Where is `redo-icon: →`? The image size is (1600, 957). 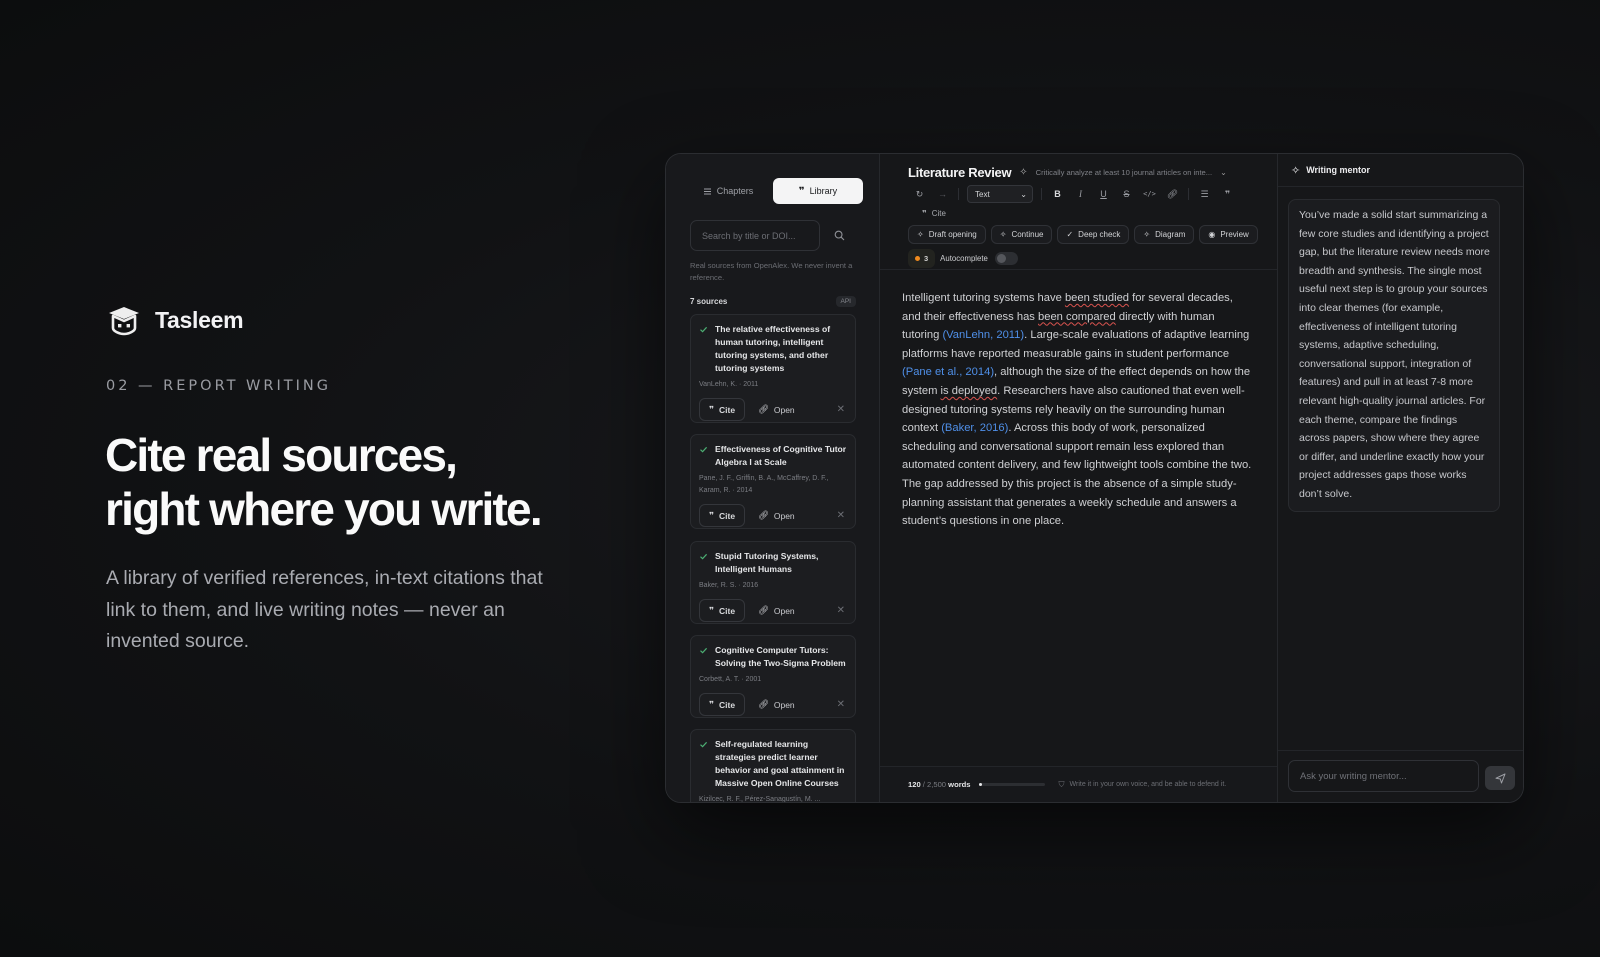 redo-icon: → is located at coordinates (942, 194).